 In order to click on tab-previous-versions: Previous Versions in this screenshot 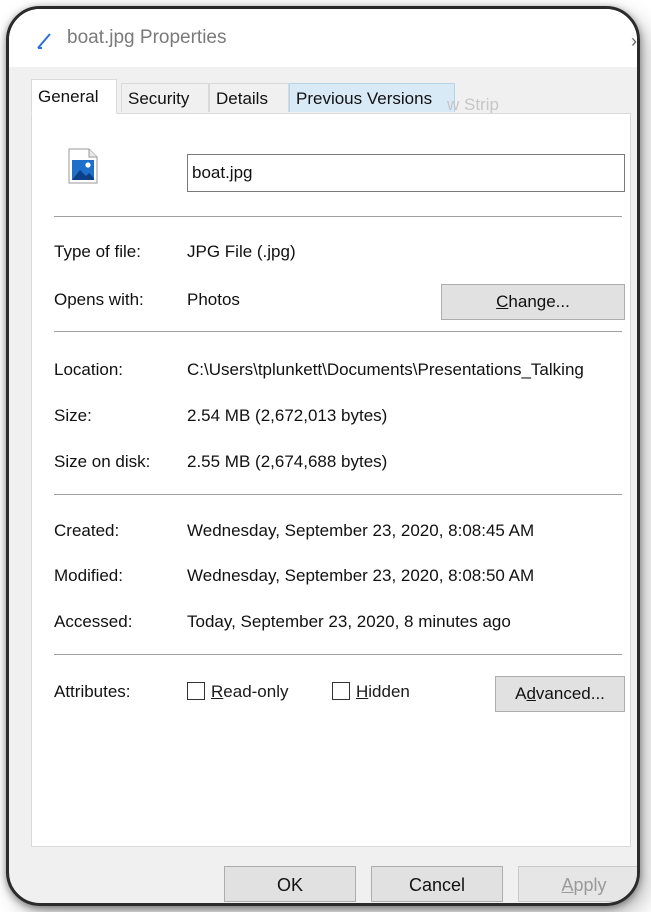, I will do `click(372, 97)`.